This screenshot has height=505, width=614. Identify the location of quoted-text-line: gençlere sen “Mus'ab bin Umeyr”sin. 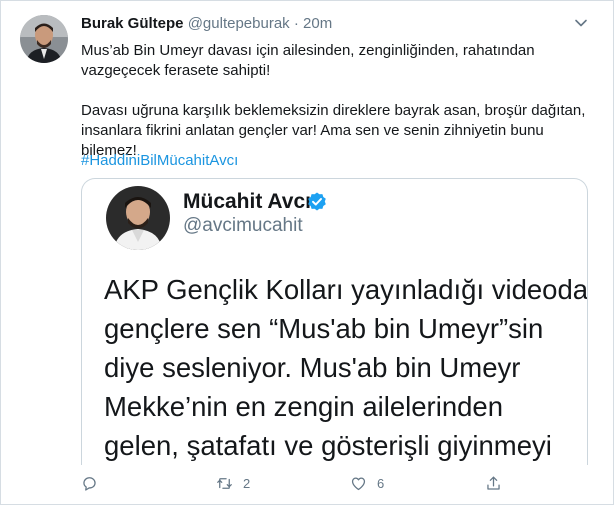
(324, 328).